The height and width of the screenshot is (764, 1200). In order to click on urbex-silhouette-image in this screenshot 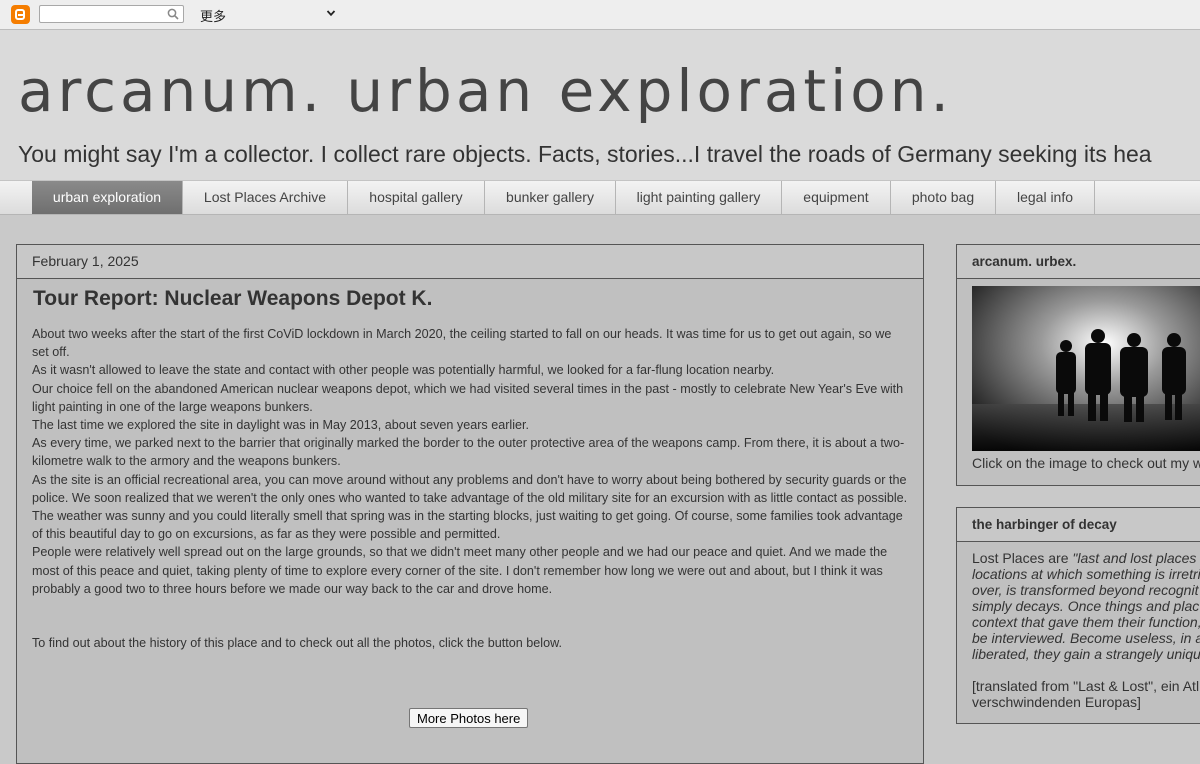, I will do `click(1086, 368)`.